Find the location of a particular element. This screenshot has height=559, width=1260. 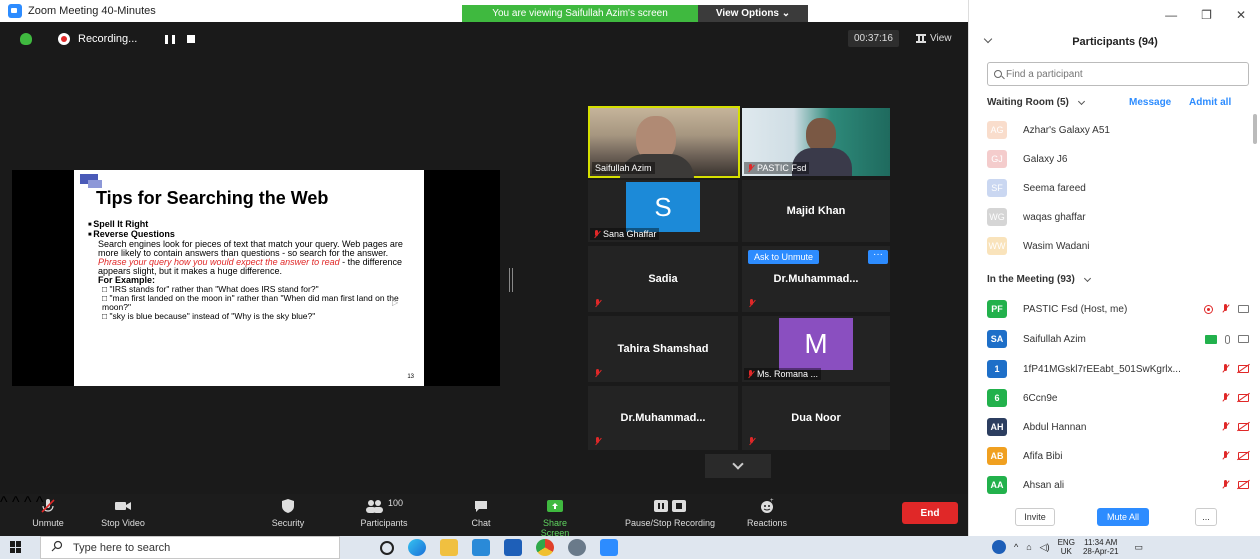

ask-to-unmute-button: Ask to Unmute is located at coordinates (784, 257).